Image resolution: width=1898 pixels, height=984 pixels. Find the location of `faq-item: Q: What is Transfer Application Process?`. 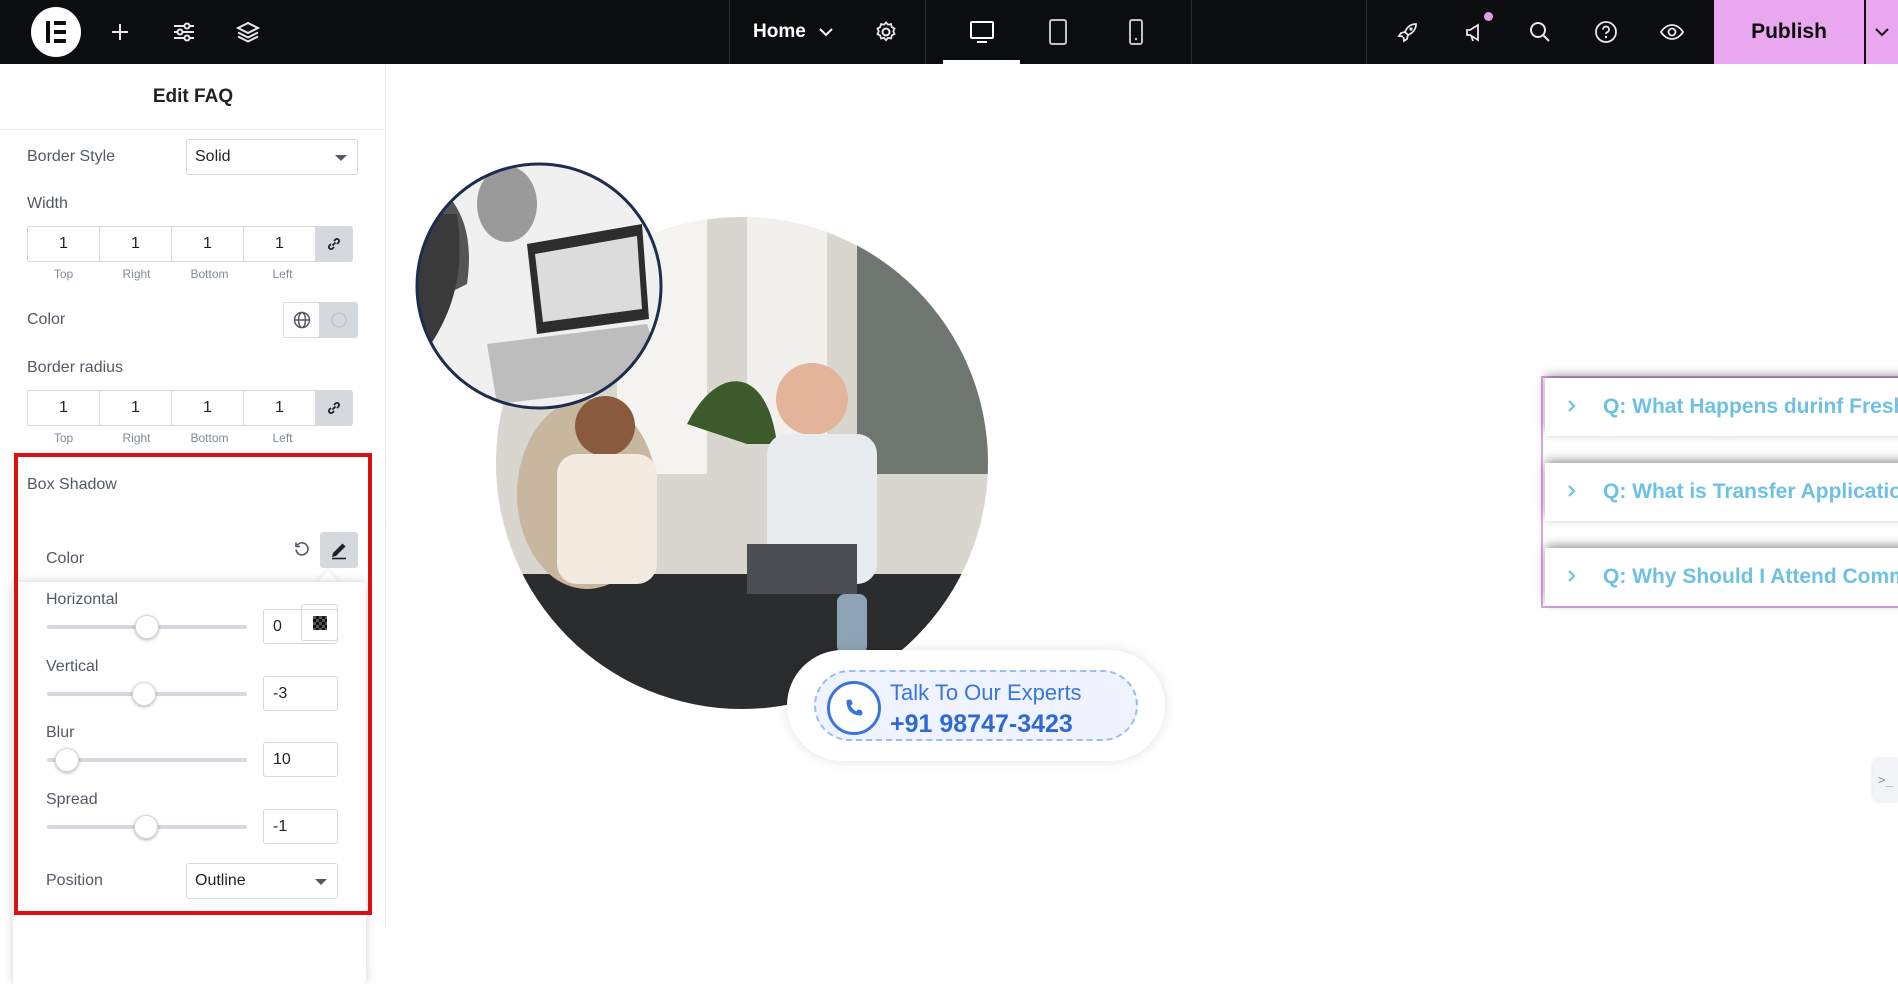

faq-item: Q: What is Transfer Application Process? is located at coordinates (1721, 492).